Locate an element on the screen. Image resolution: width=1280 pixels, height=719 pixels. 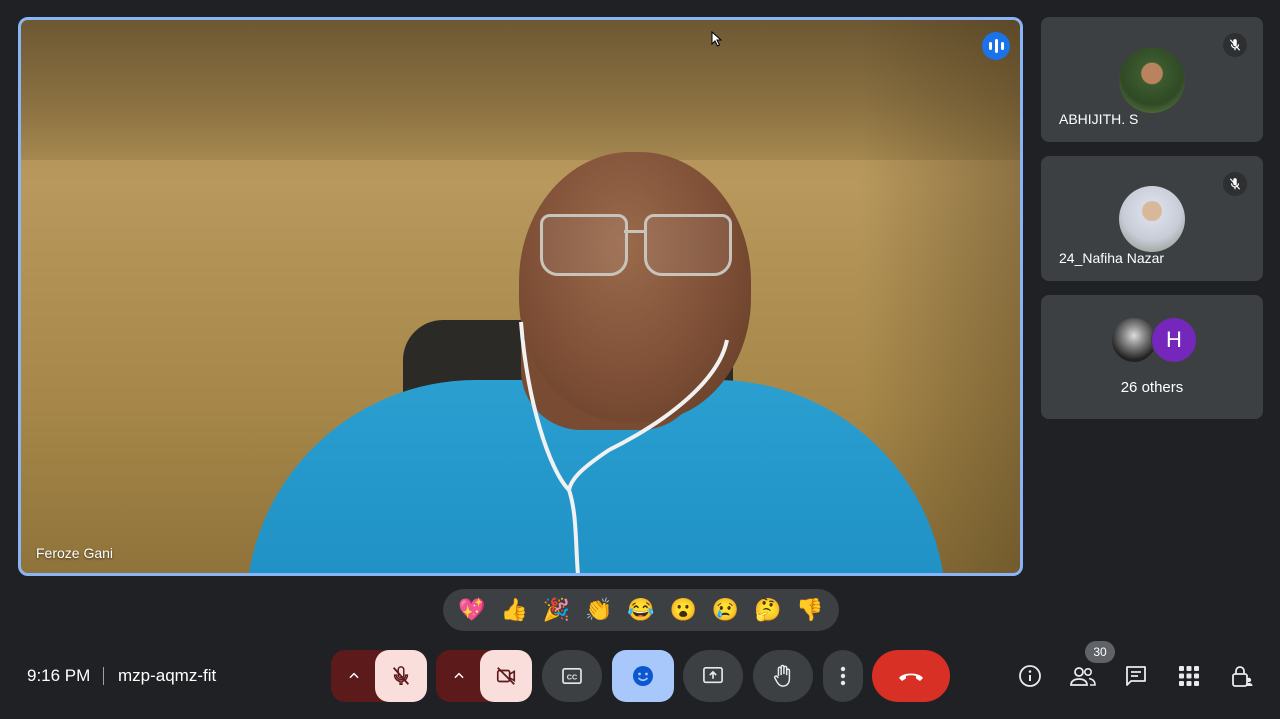
microphone-toggle-button is located at coordinates (401, 676).